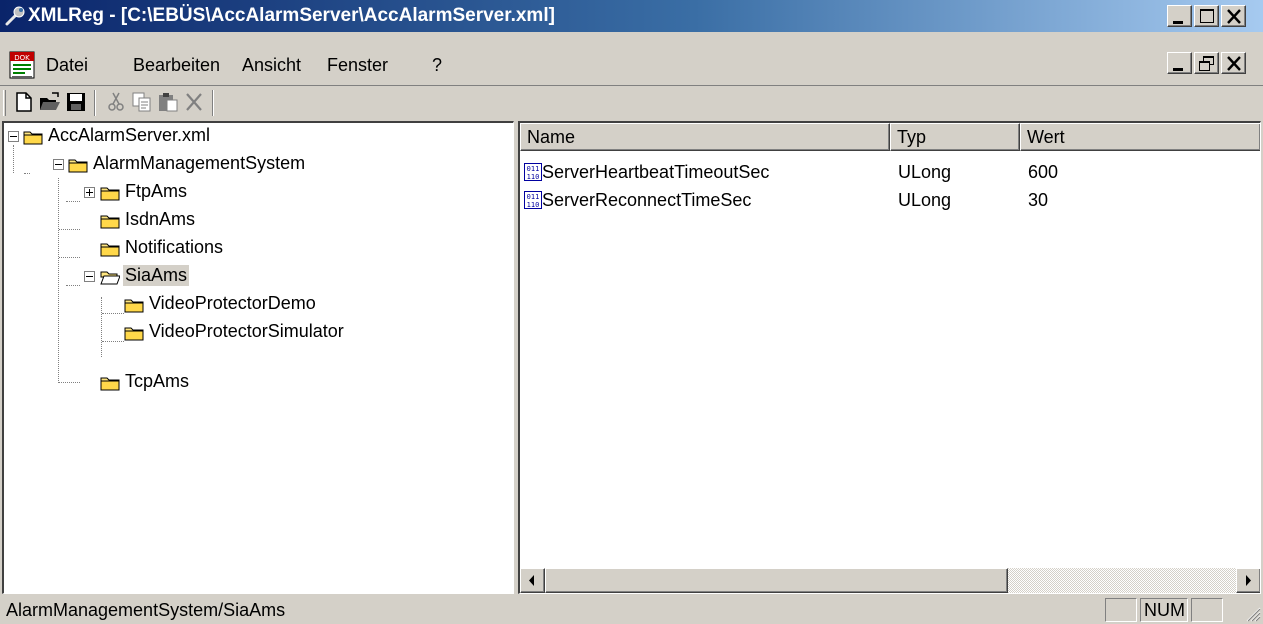 This screenshot has height=624, width=1263. What do you see at coordinates (705, 137) in the screenshot?
I see `column-header-name: Name` at bounding box center [705, 137].